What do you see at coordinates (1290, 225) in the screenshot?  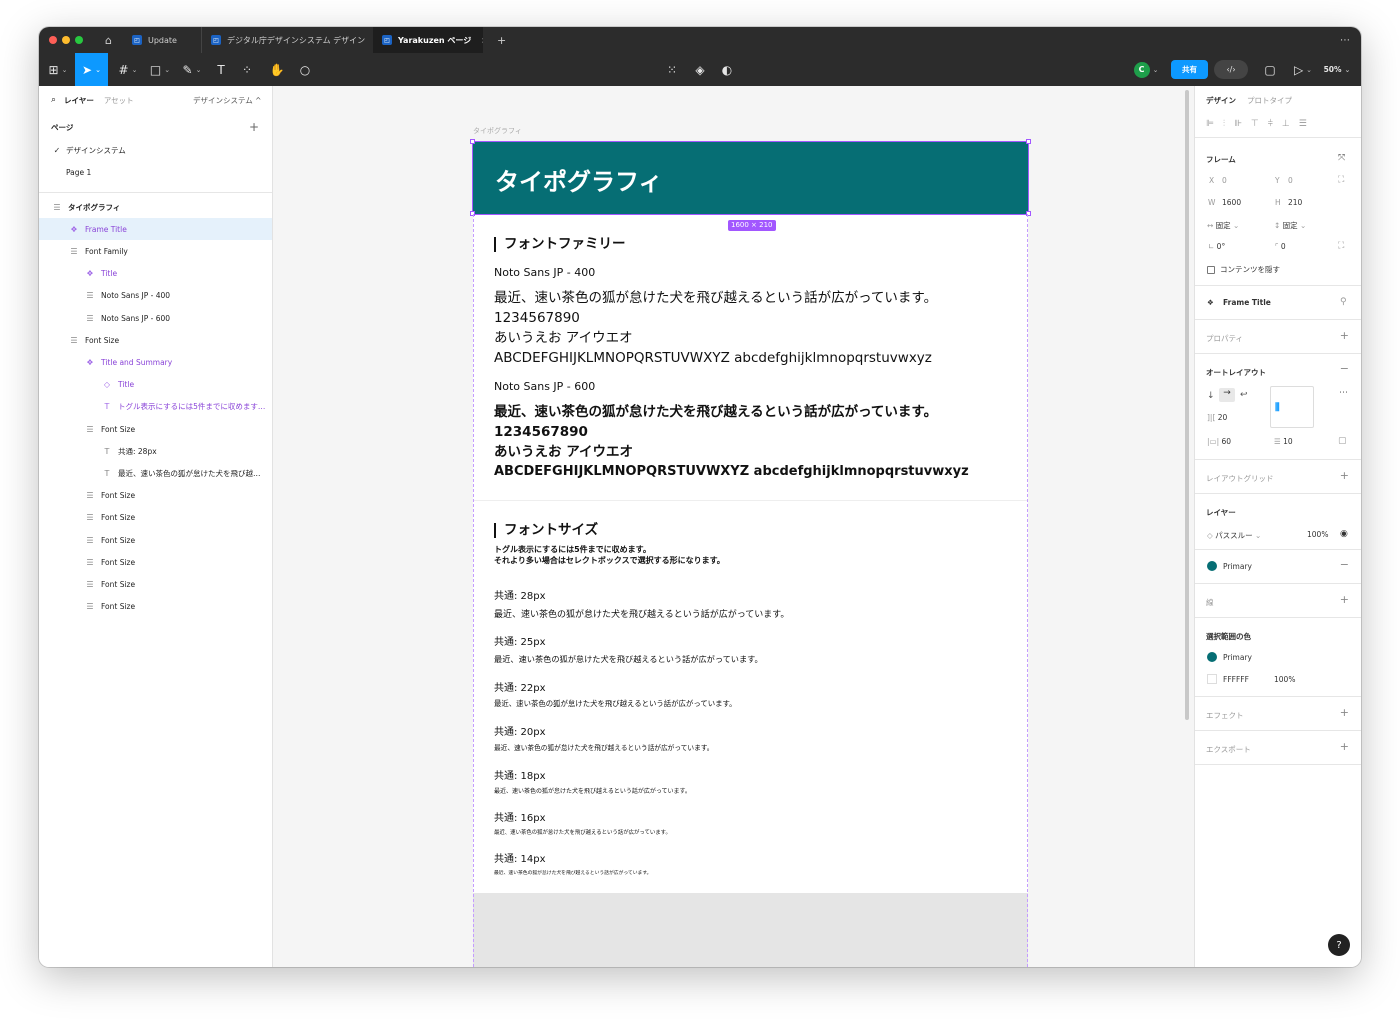 I see `height-mode-dropdown: ↕ 固定 ⌄` at bounding box center [1290, 225].